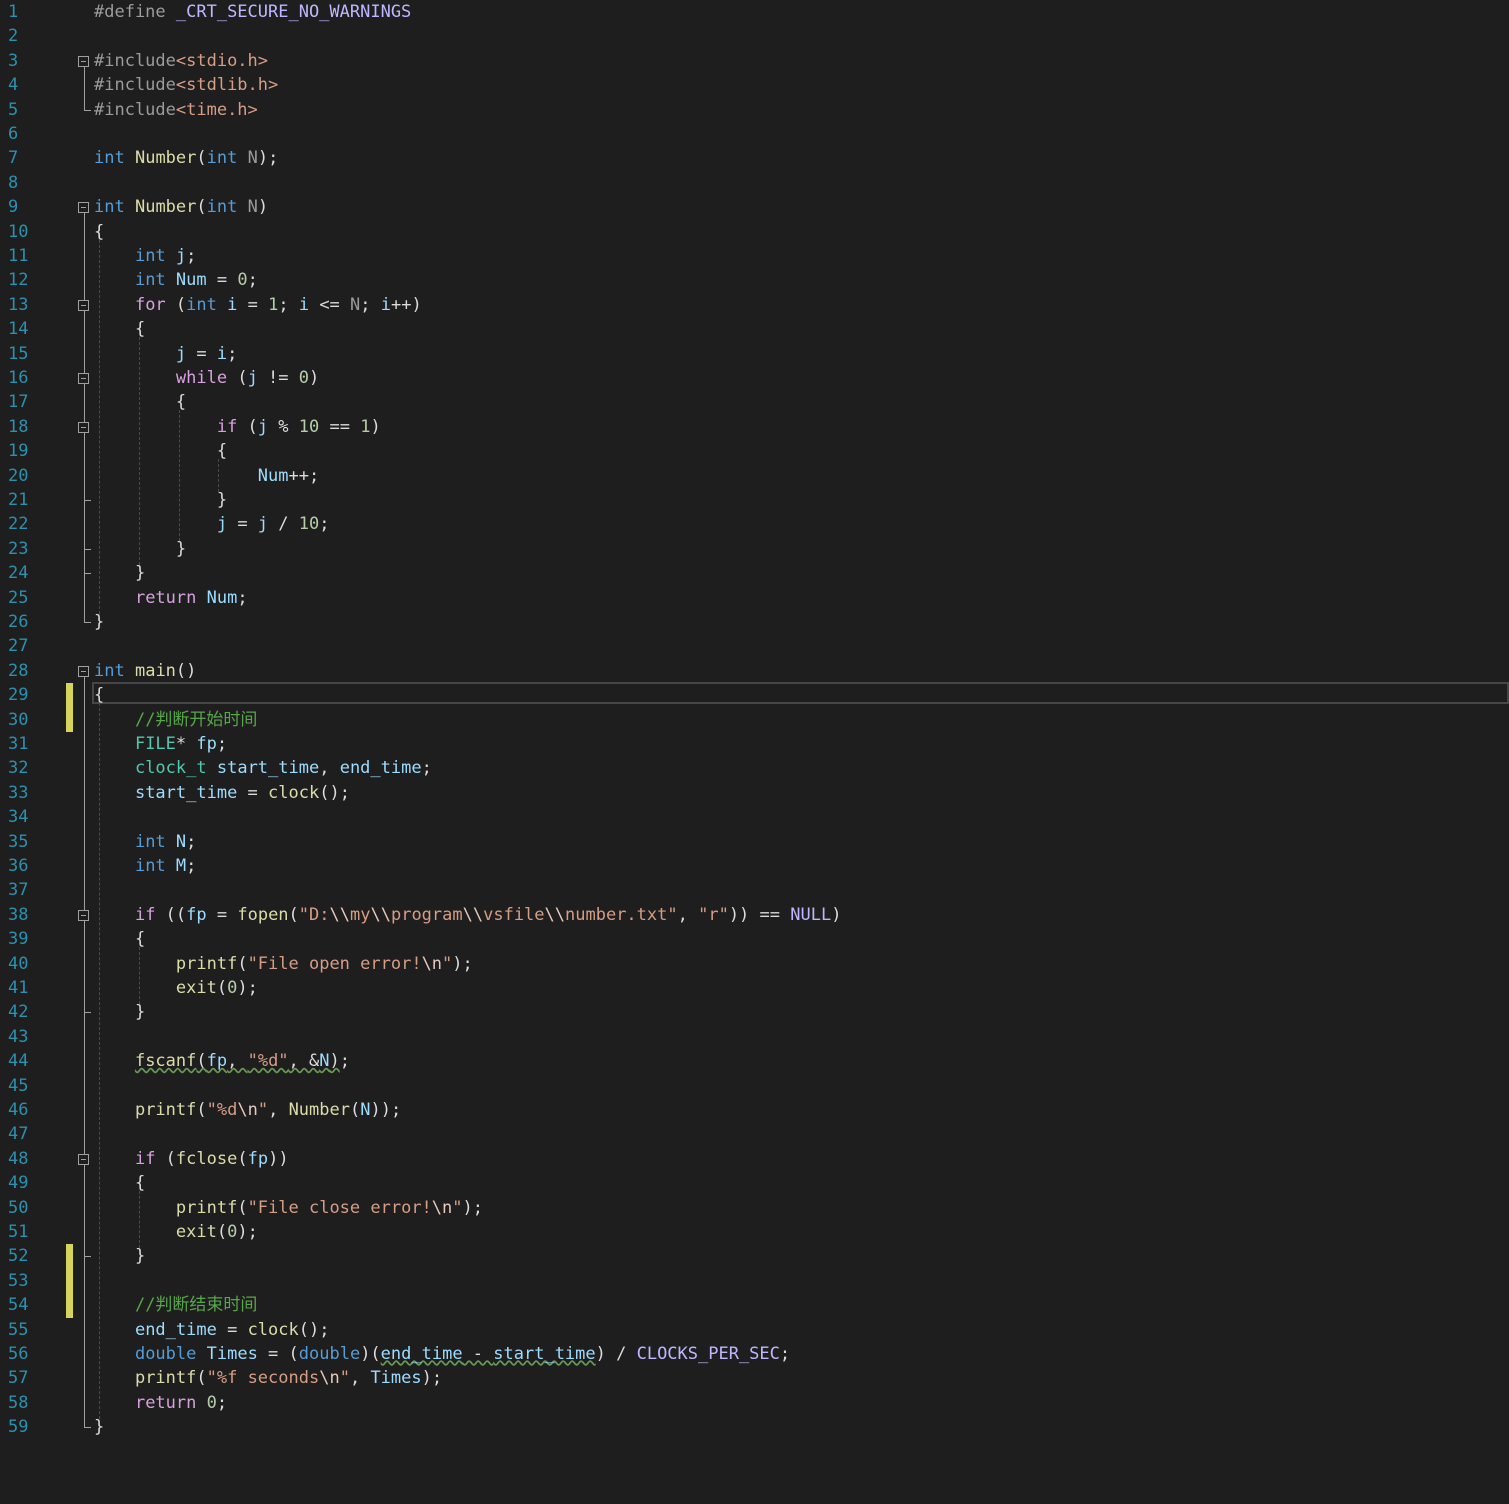  I want to click on code-line: #define _CRT_SECURE_NO_WARNINGS, so click(252, 12).